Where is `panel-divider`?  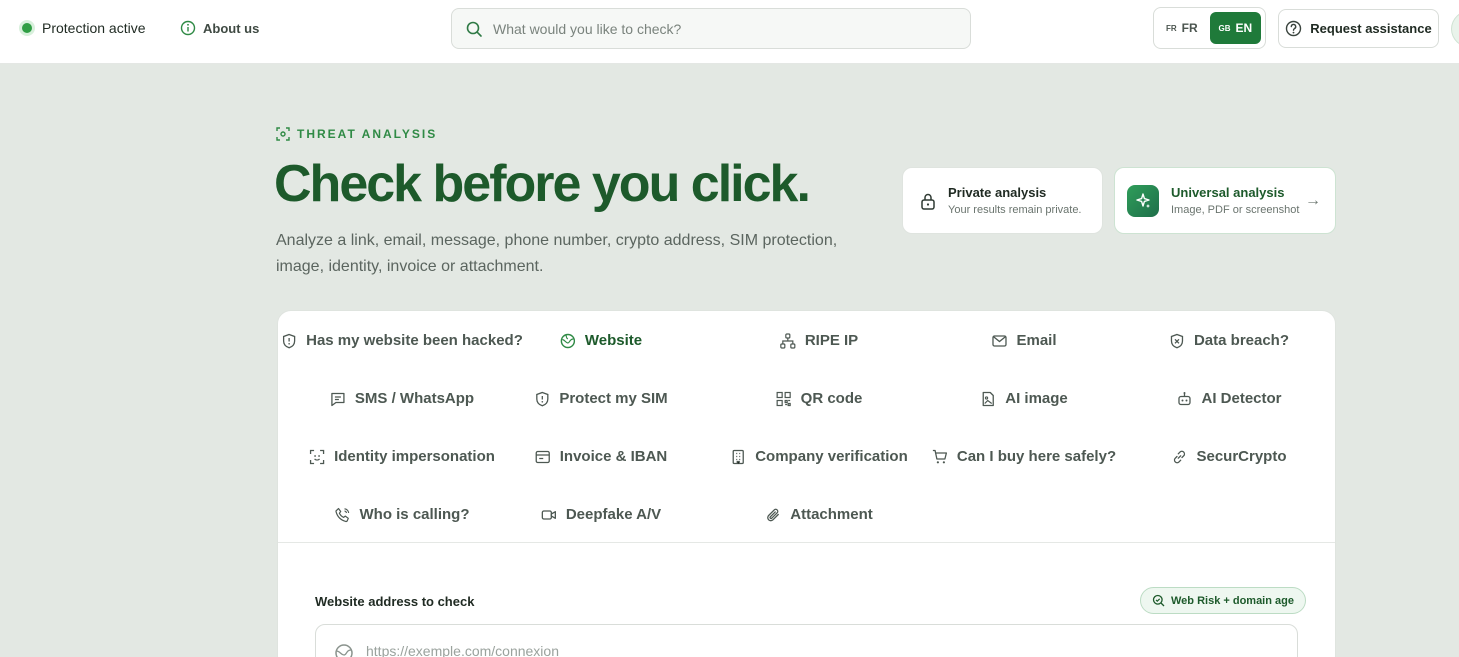
panel-divider is located at coordinates (806, 542).